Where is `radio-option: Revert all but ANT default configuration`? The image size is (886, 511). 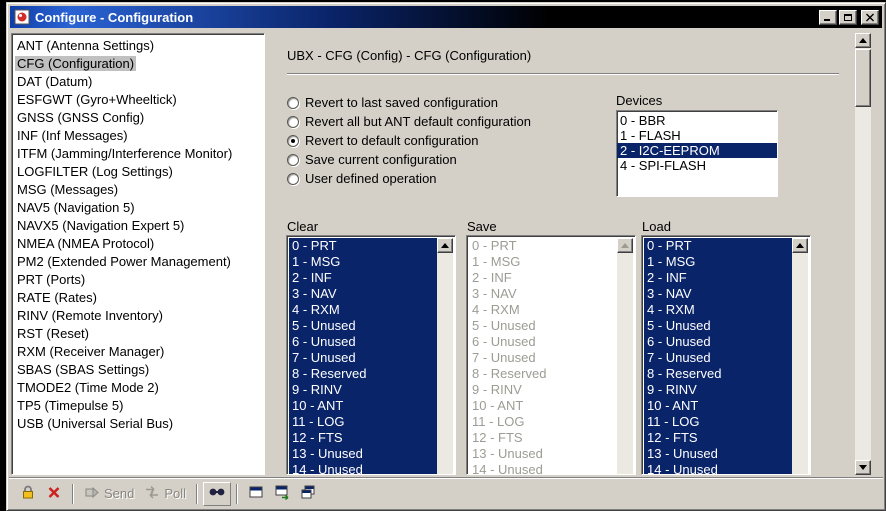
radio-option: Revert all but ANT default configuration is located at coordinates (409, 121).